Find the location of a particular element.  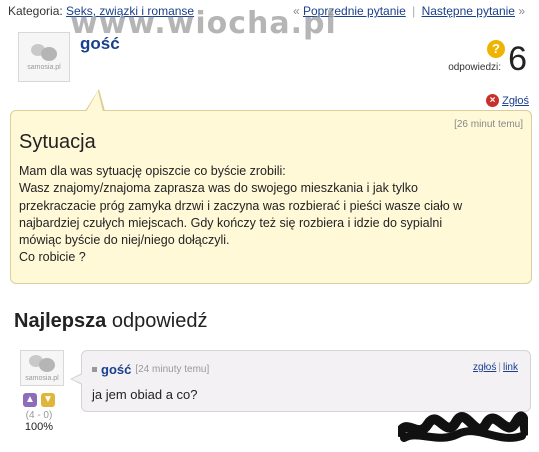

answer-count-value: 6 is located at coordinates (517, 59).